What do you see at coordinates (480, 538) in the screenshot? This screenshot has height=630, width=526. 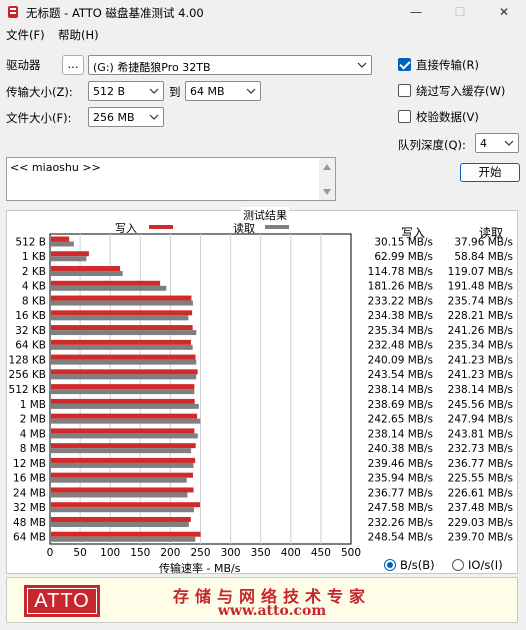 I see `read-value-label: 239.70 MB/s` at bounding box center [480, 538].